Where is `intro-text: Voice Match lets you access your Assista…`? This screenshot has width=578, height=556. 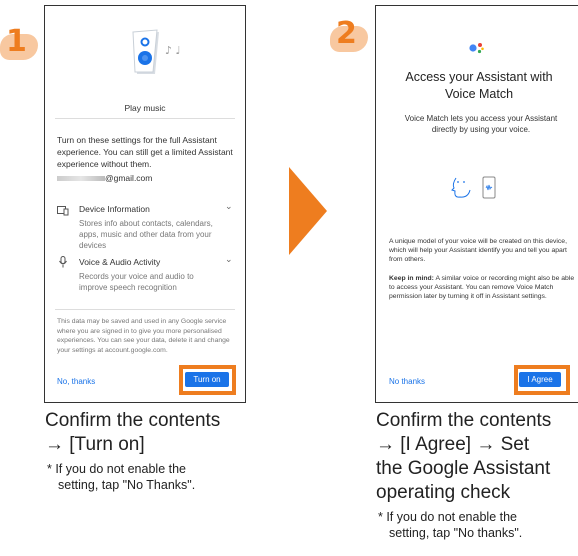 intro-text: Voice Match lets you access your Assista… is located at coordinates (481, 124).